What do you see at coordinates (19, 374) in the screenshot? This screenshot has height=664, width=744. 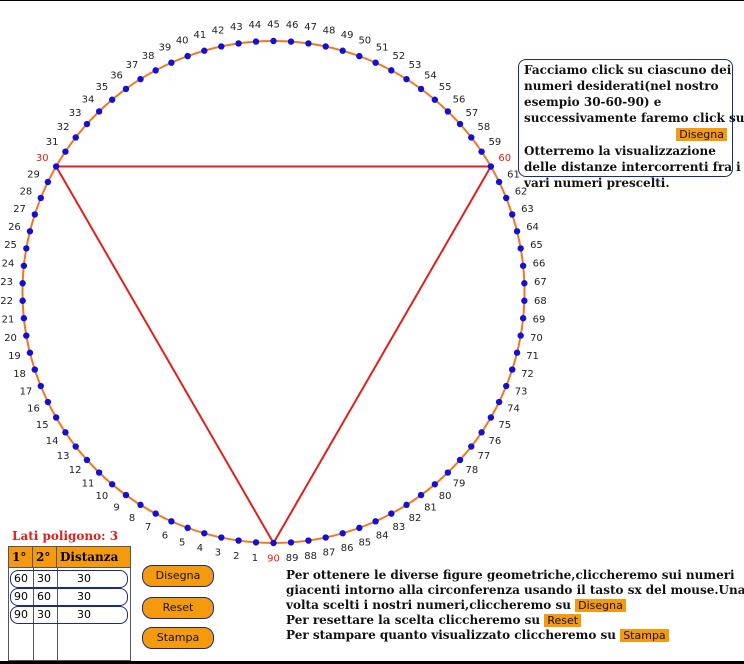 I see `number-label-18: 18` at bounding box center [19, 374].